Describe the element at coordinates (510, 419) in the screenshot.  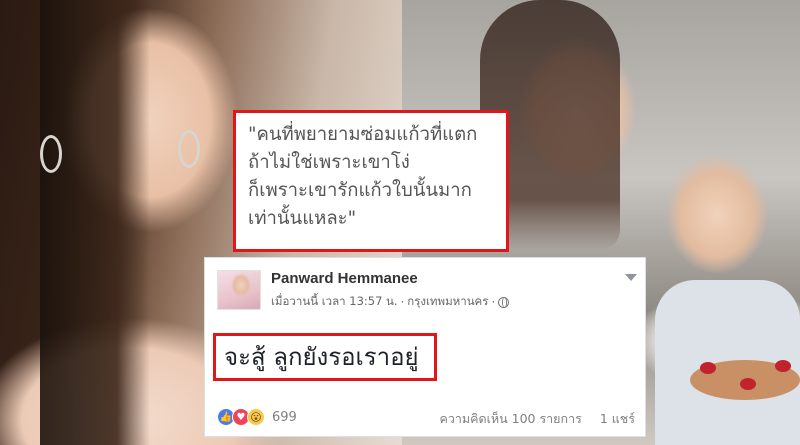
I see `comments-count-link: ความคิดเห็น 100 รายการ` at that location.